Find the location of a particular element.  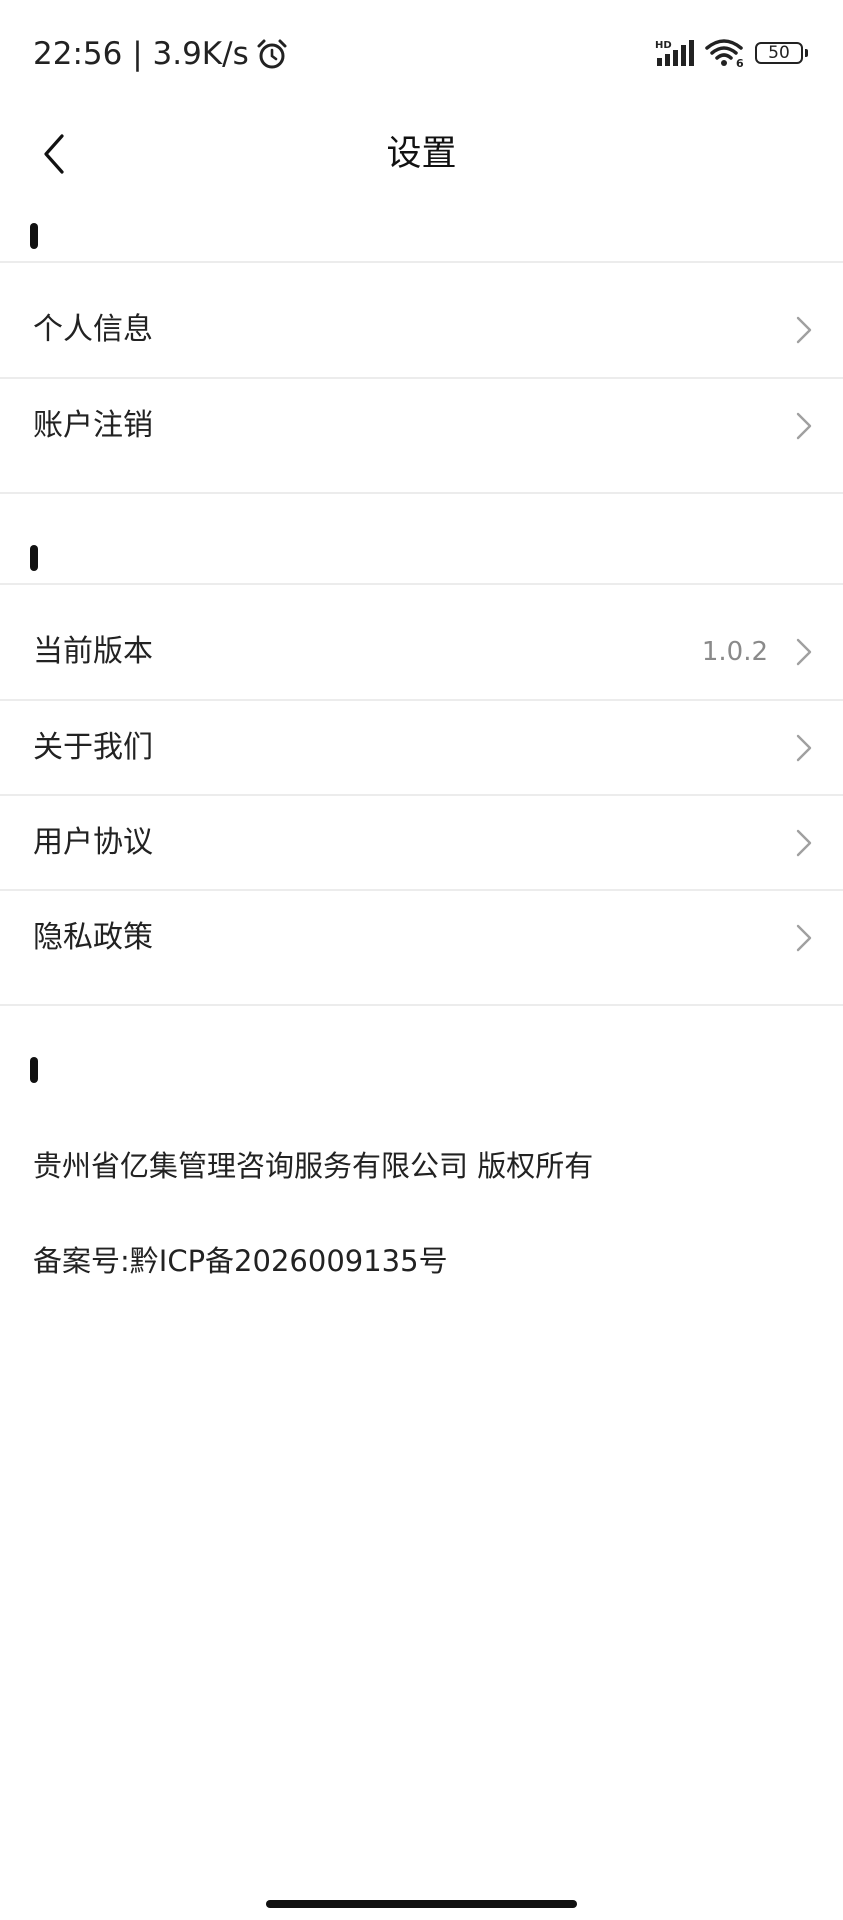

icp-record-text: 备案号:黔ICP备2026009135号 is located at coordinates (240, 1261).